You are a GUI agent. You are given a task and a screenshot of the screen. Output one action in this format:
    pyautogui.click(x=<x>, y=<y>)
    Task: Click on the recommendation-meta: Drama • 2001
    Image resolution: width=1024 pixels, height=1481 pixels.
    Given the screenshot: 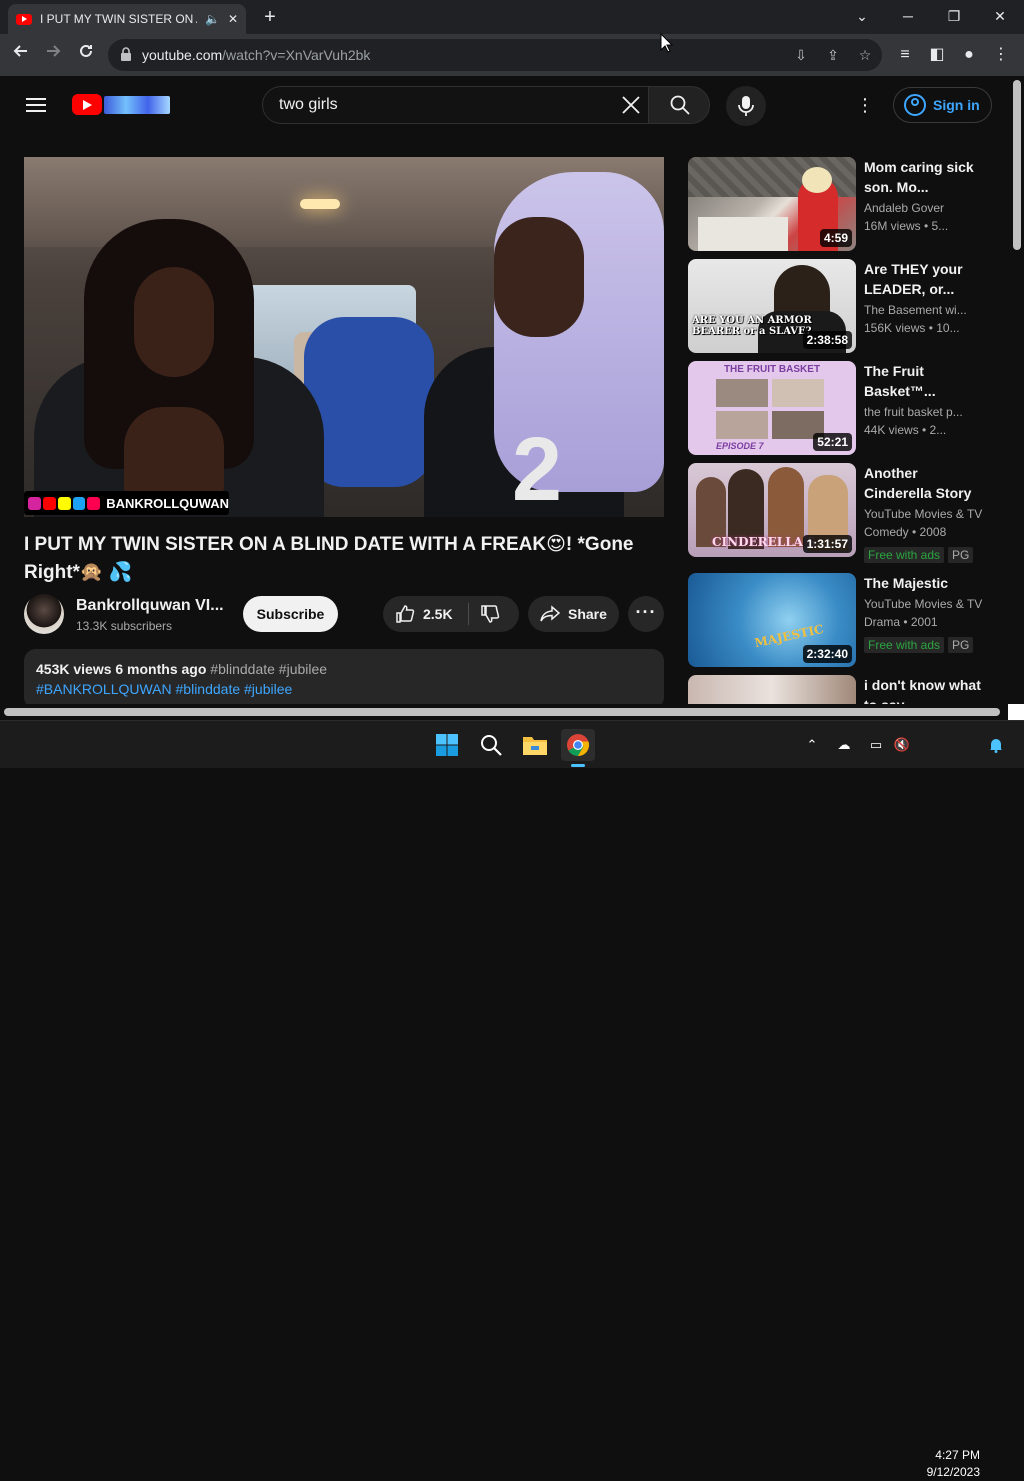 What is the action you would take?
    pyautogui.click(x=901, y=622)
    